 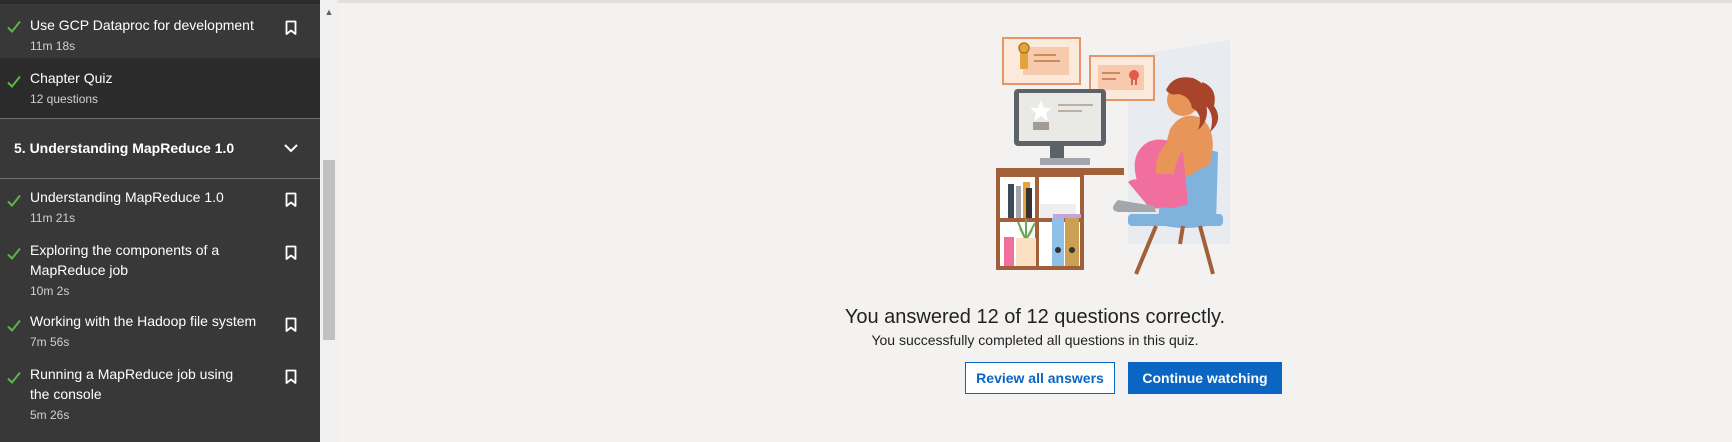 What do you see at coordinates (124, 148) in the screenshot?
I see `section-title: 5. Understanding MapReduce 1.0` at bounding box center [124, 148].